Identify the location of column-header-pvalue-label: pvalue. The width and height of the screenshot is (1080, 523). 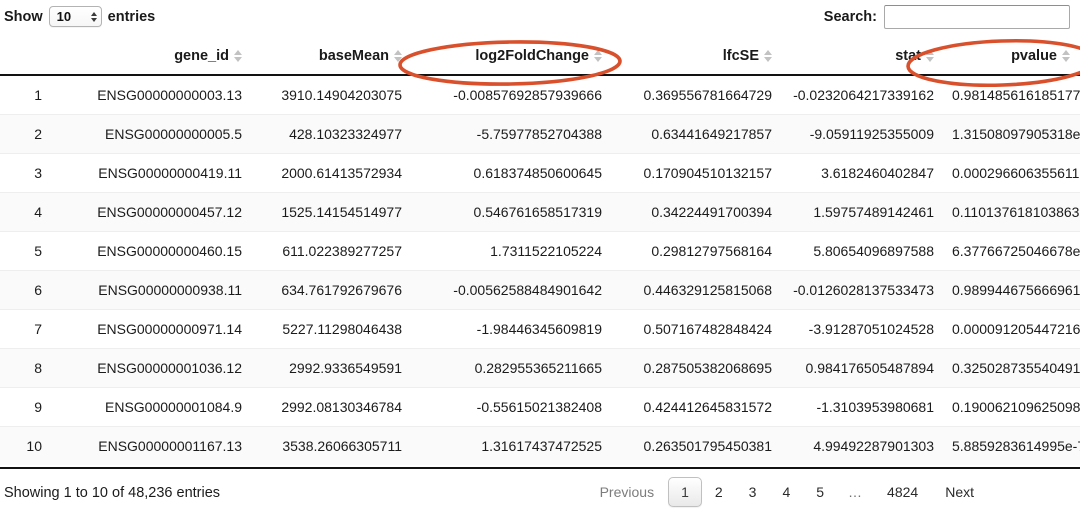
(1034, 56).